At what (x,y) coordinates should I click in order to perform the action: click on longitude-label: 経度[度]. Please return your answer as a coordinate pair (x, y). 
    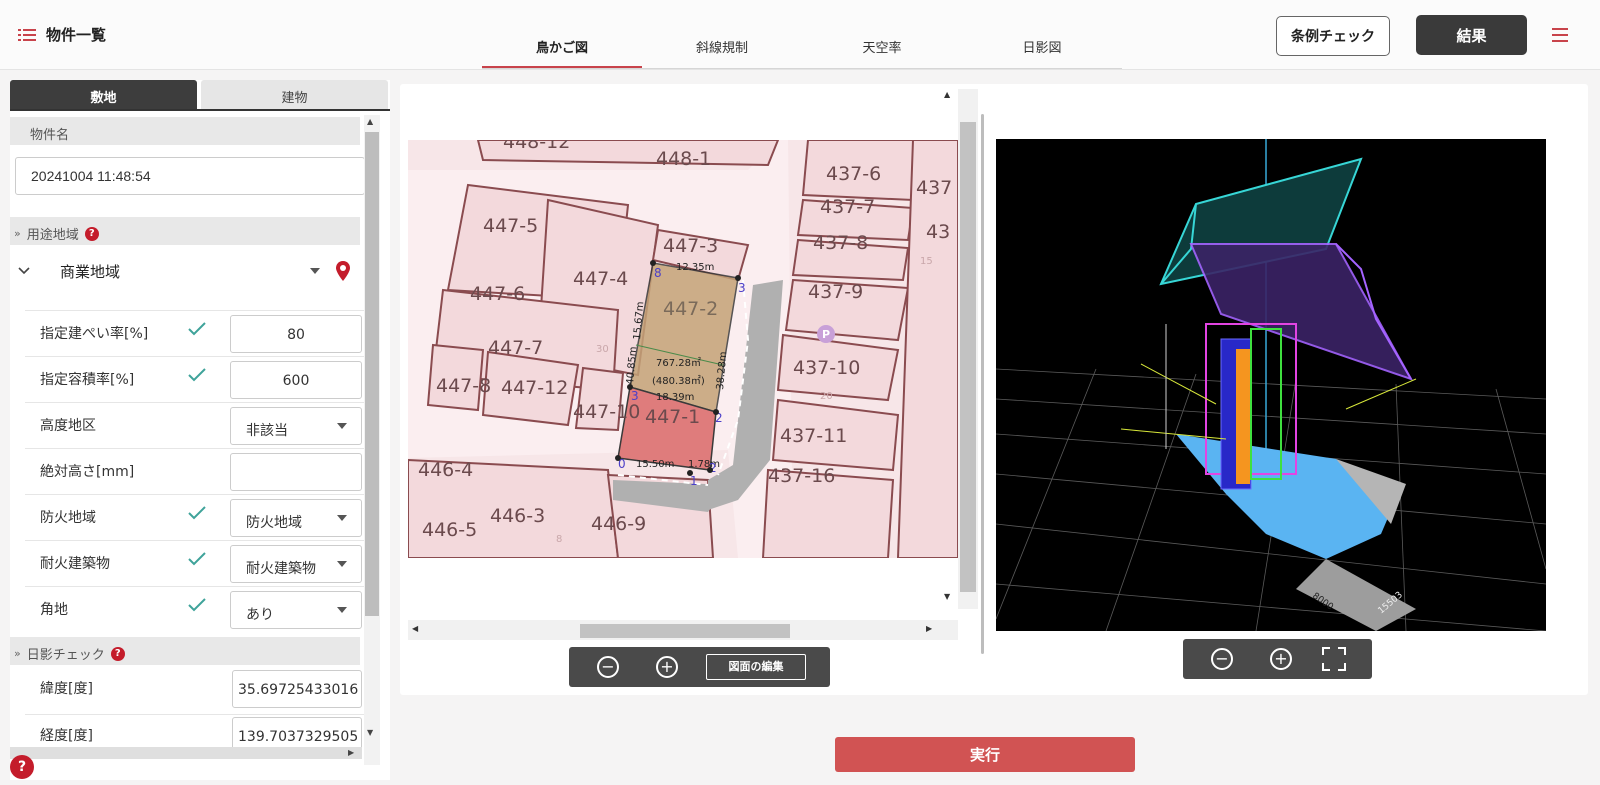
    Looking at the image, I should click on (66, 736).